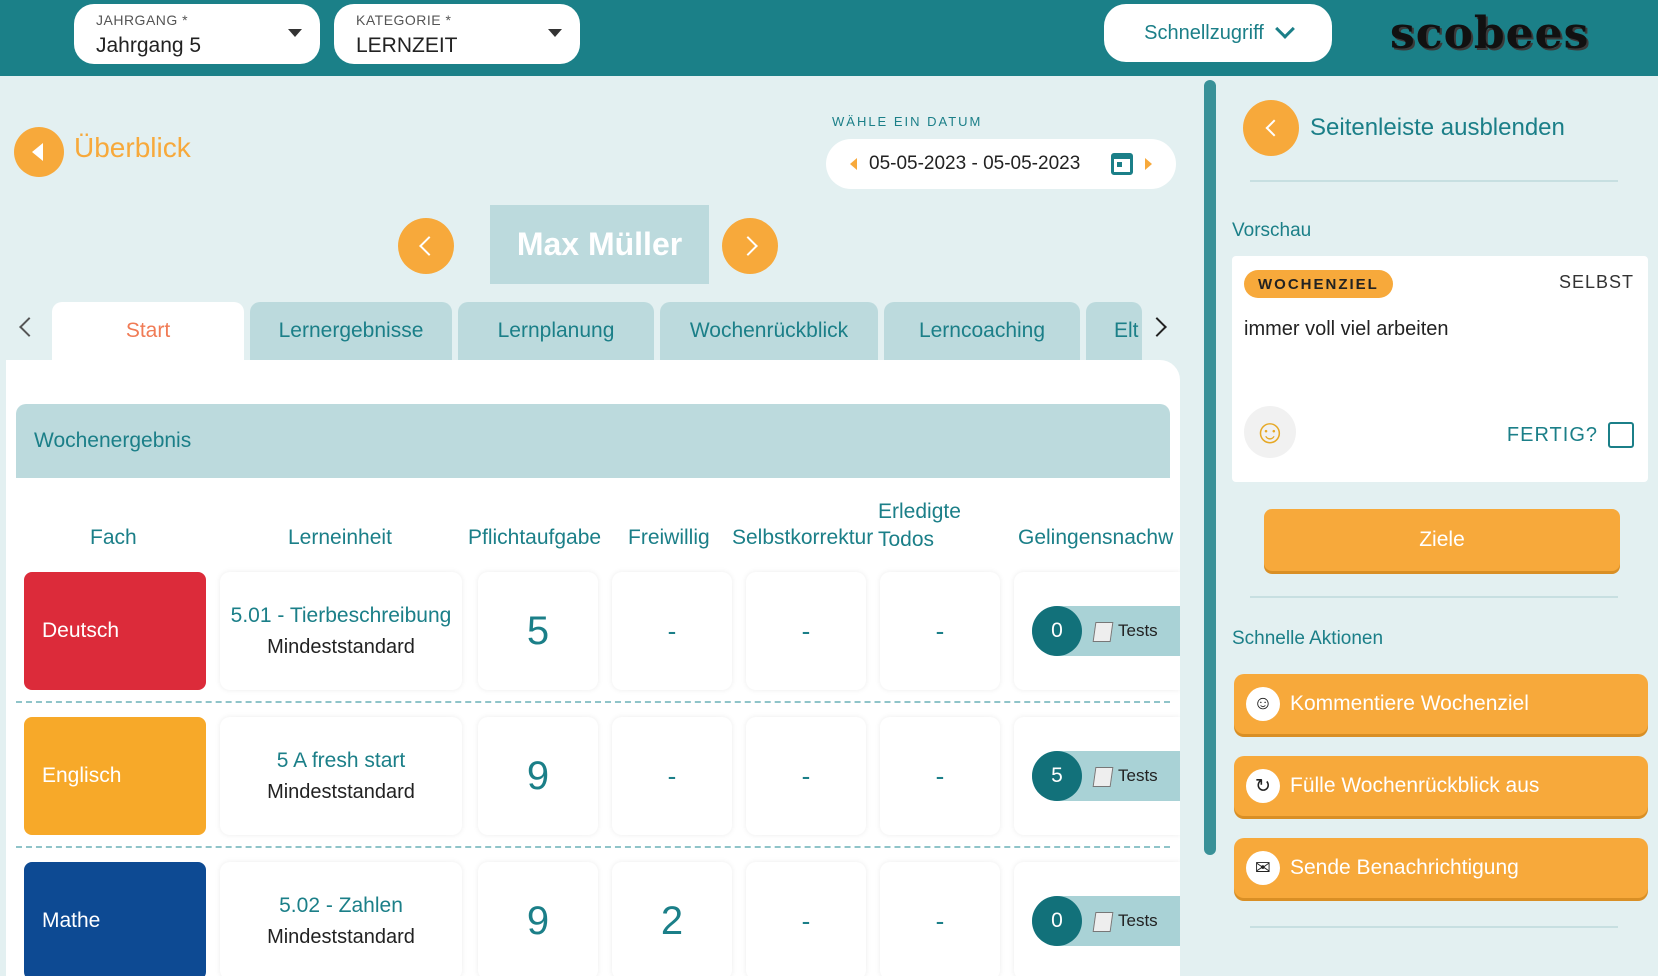 The width and height of the screenshot is (1658, 976). Describe the element at coordinates (907, 121) in the screenshot. I see `date-picker-label: WÄHLE EIN DATUM` at that location.